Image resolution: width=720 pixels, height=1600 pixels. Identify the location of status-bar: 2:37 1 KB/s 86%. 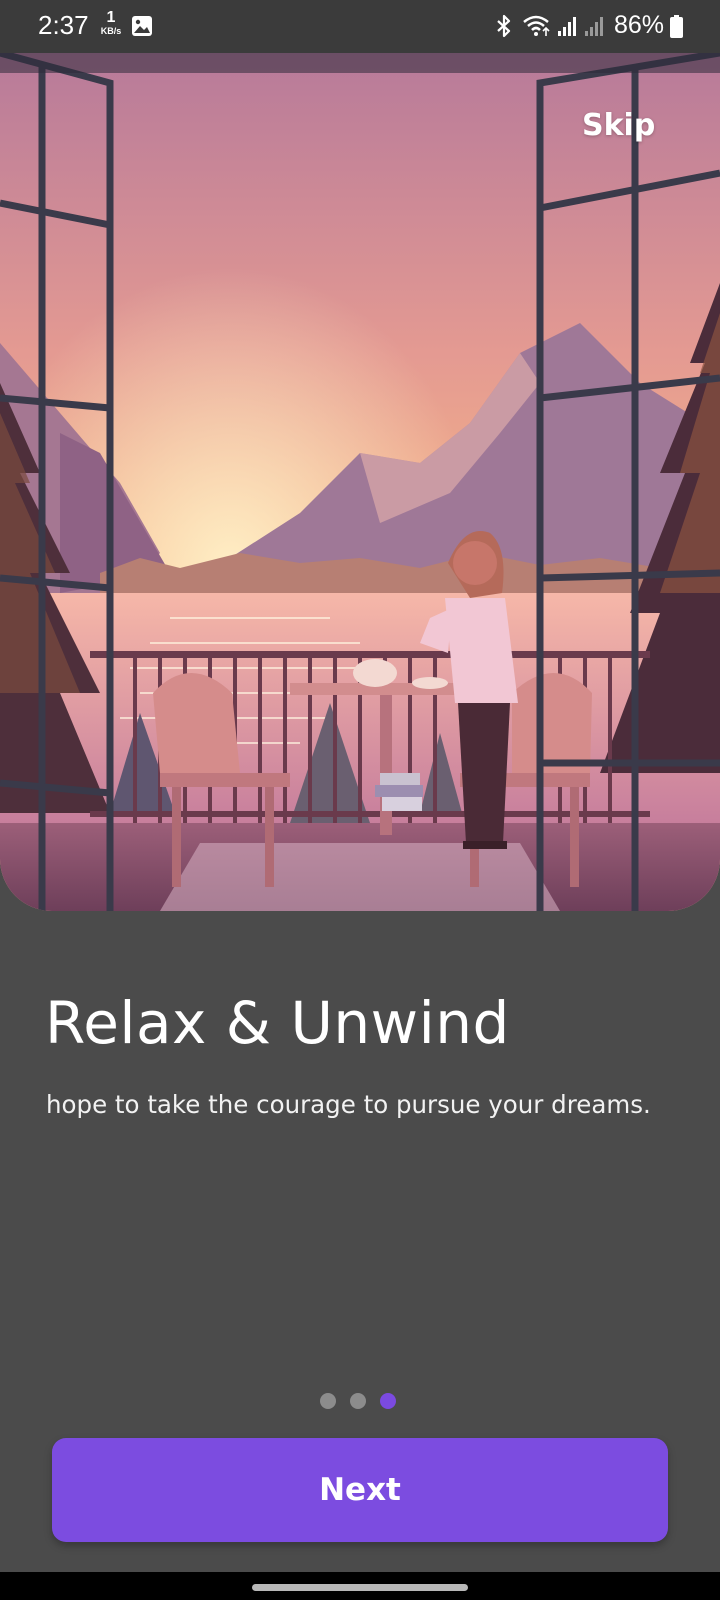
(360, 26).